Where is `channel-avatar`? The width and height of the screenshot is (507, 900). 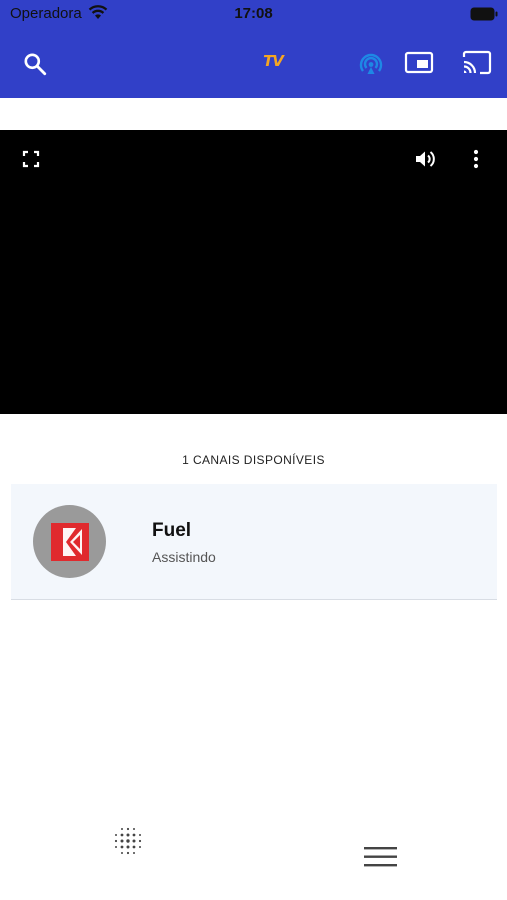
channel-avatar is located at coordinates (69, 541).